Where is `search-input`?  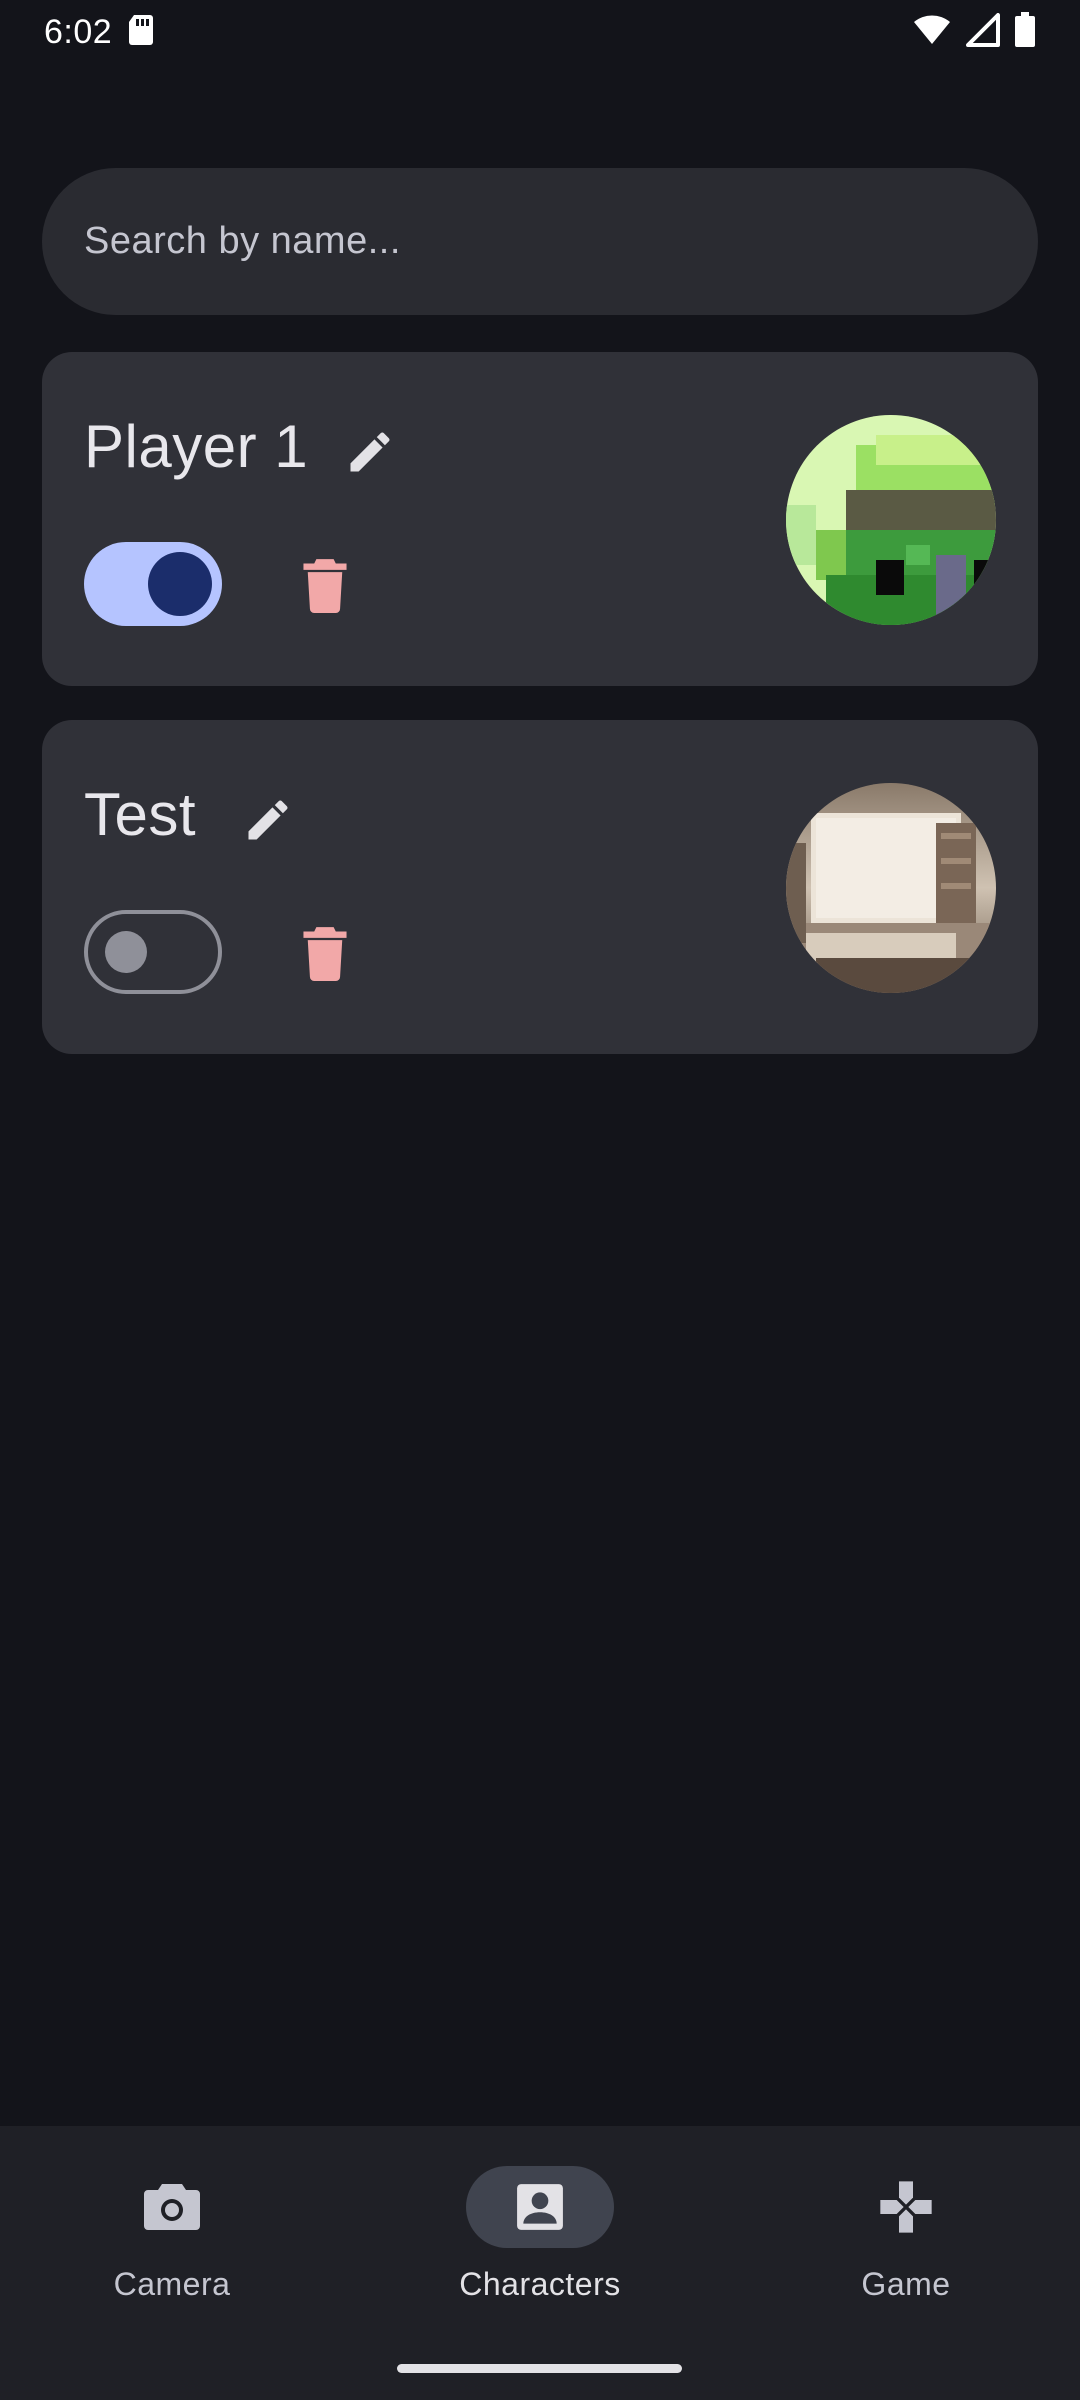
search-input is located at coordinates (540, 241).